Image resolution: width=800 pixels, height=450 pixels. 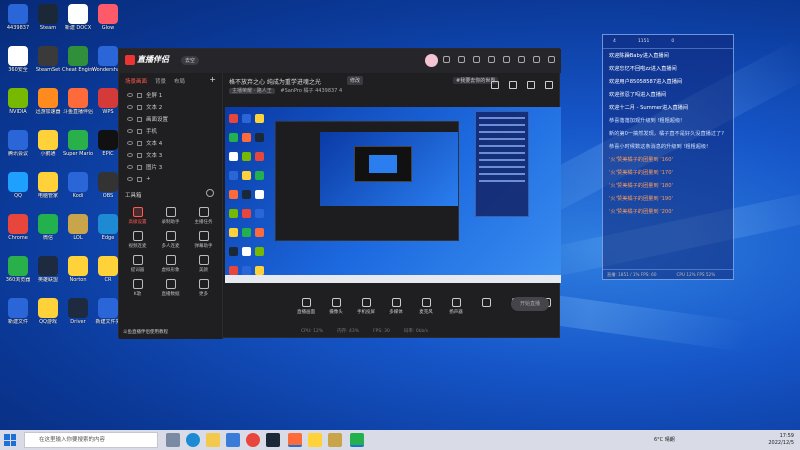 I want to click on scene-item: 文本 2, so click(x=170, y=107).